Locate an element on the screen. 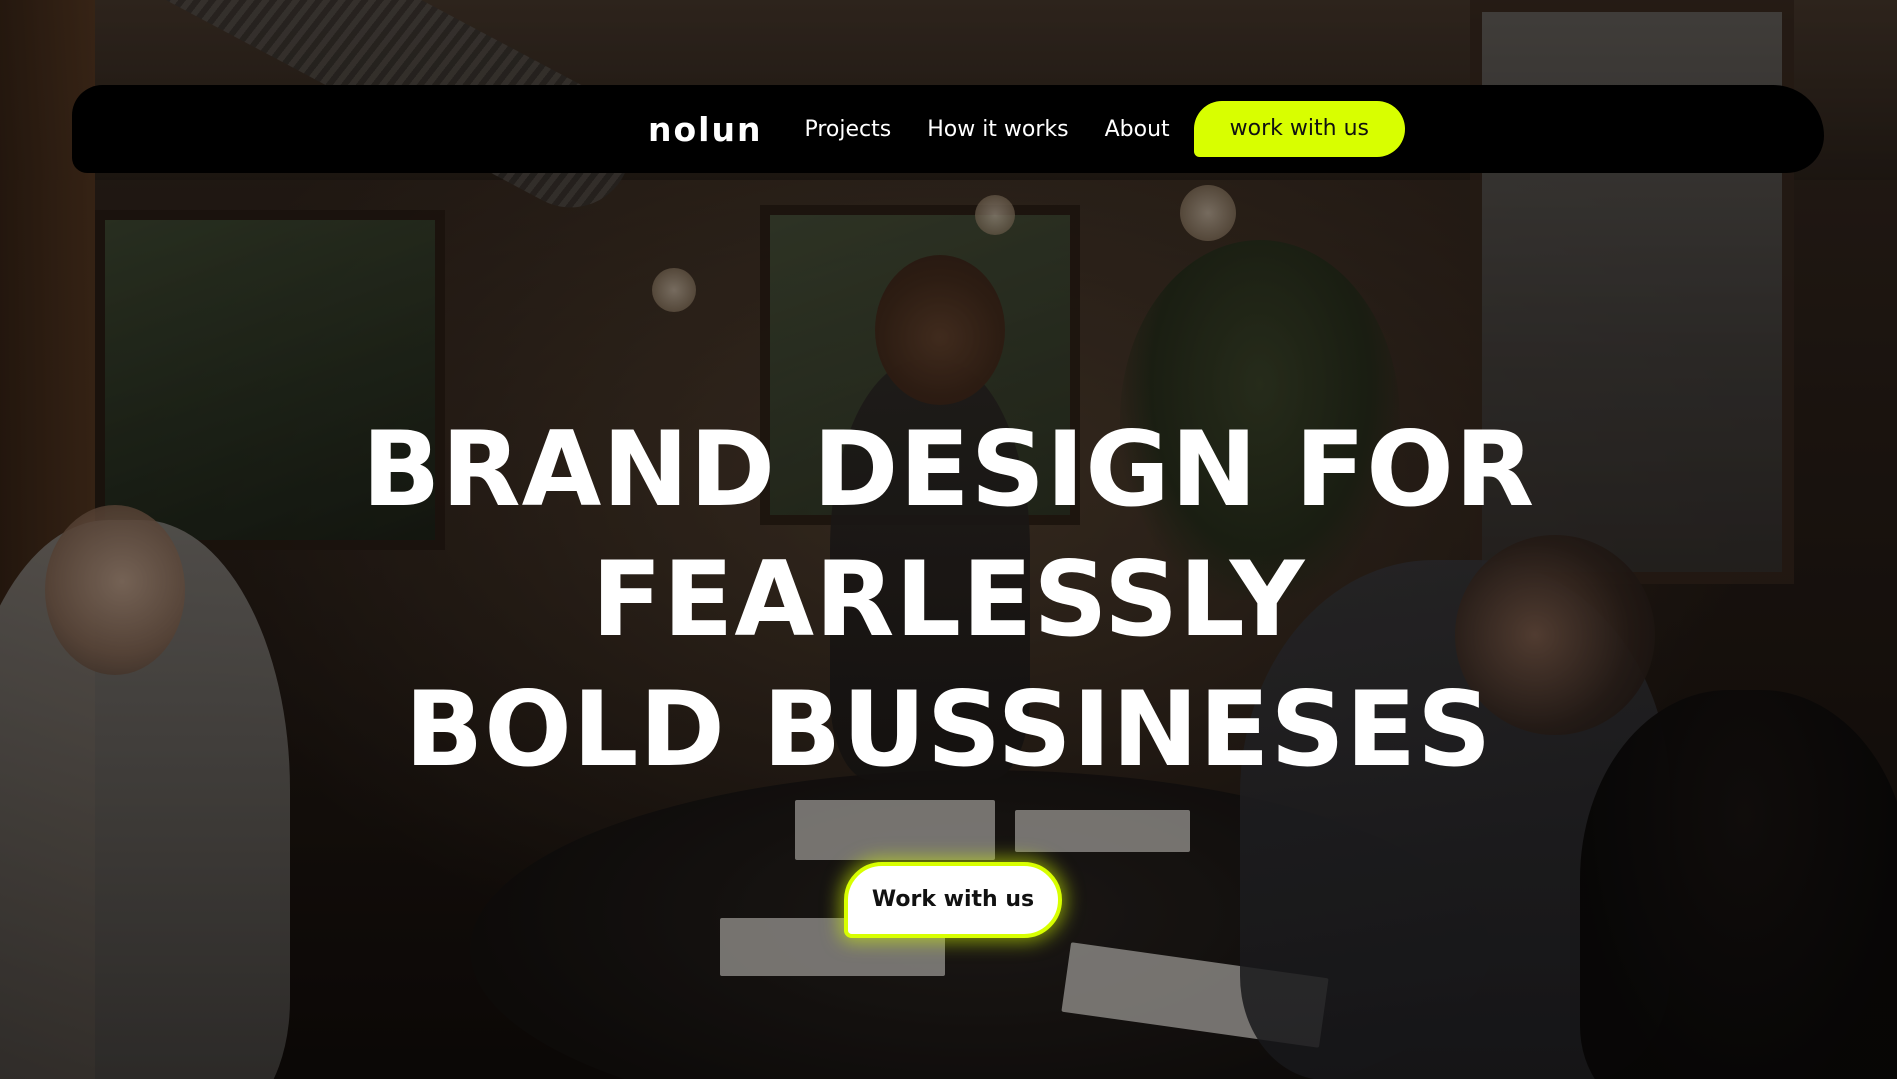  work-with-us-nav-button: work with us is located at coordinates (1299, 129).